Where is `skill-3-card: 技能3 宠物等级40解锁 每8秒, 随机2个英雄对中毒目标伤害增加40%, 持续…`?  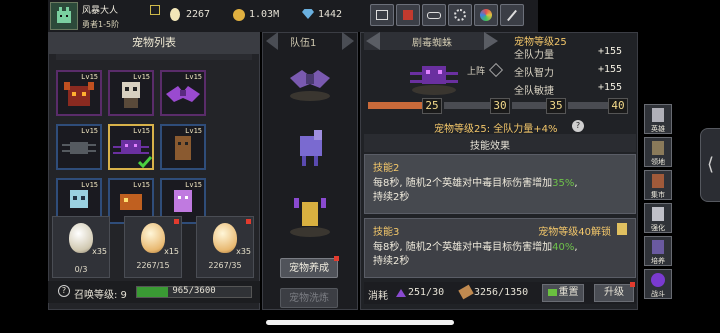
skill-3-card: 技能3 宠物等级40解锁 每8秒, 随机2个英雄对中毒目标伤害增加40%, 持续… is located at coordinates (500, 248).